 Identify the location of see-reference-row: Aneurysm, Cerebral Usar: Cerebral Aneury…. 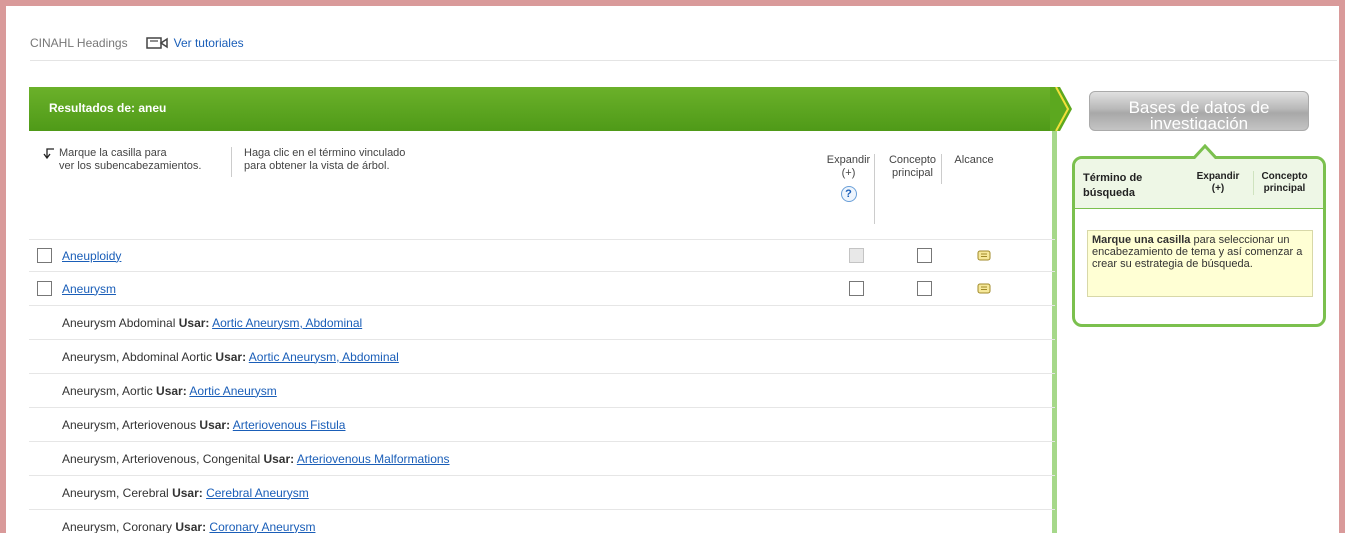
(542, 493).